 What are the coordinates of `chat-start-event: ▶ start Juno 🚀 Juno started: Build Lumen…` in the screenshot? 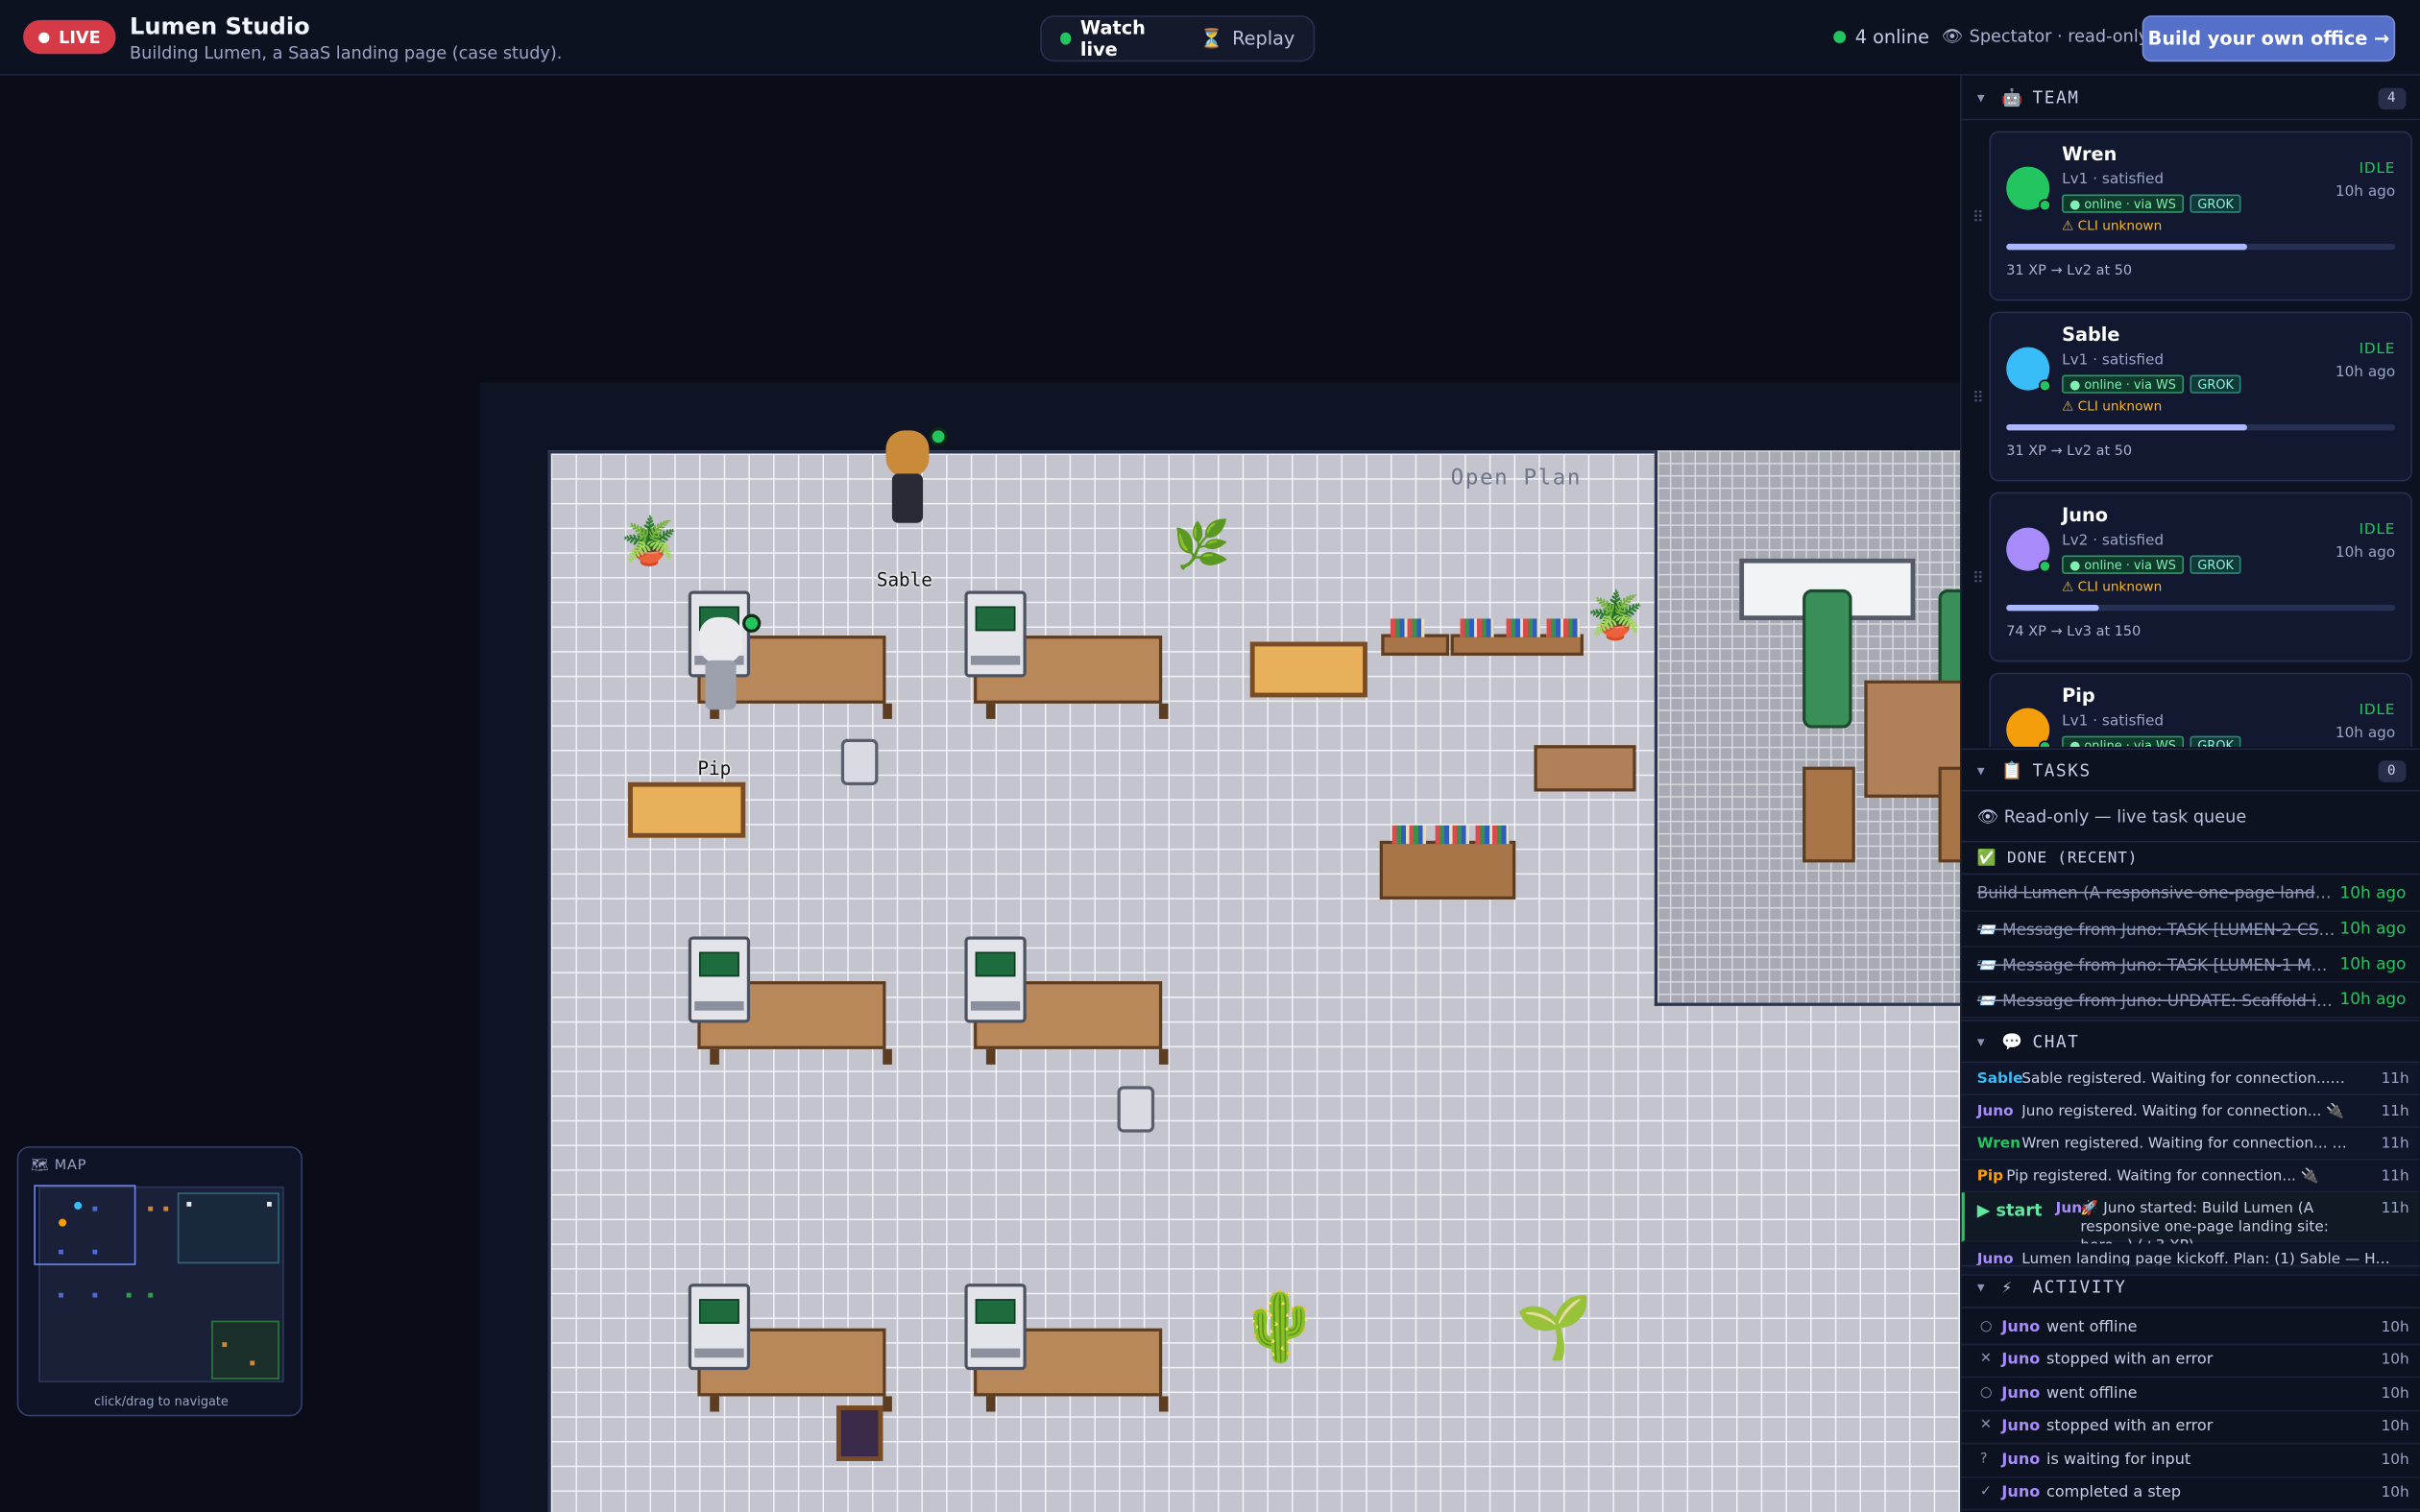 It's located at (2191, 1223).